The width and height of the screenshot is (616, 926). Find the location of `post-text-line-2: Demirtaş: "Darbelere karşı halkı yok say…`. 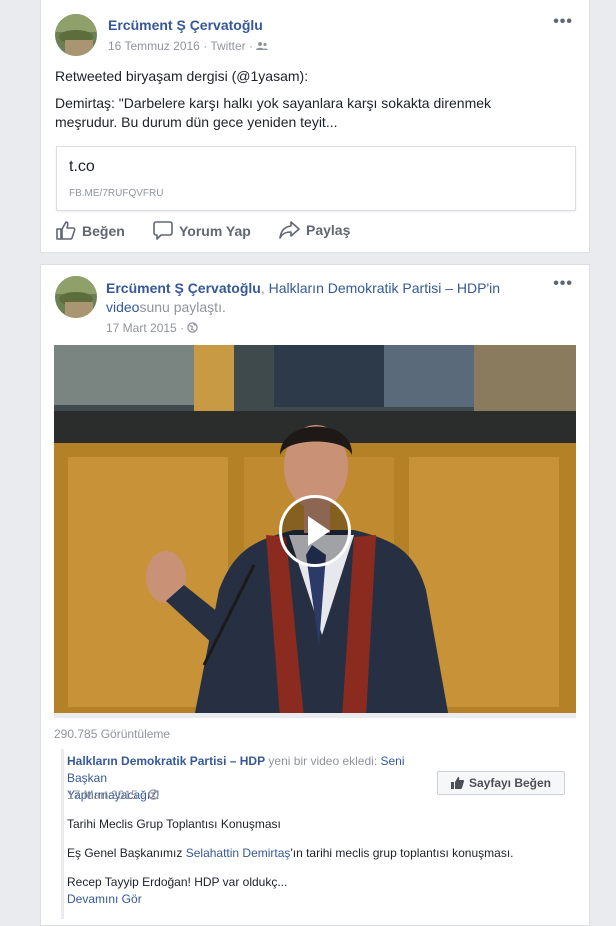

post-text-line-2: Demirtaş: "Darbelere karşı halkı yok say… is located at coordinates (273, 103).